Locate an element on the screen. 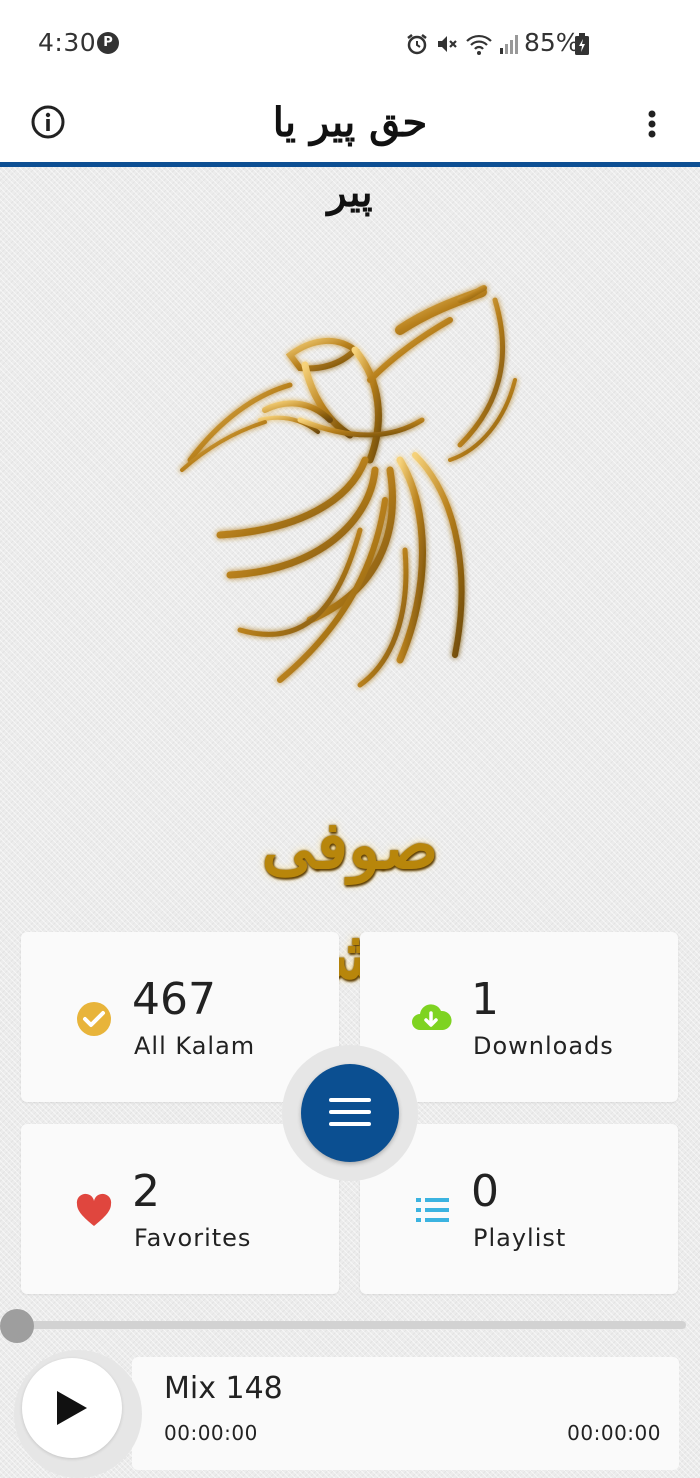 The height and width of the screenshot is (1478, 700). downloads-label: Downloads is located at coordinates (543, 1046).